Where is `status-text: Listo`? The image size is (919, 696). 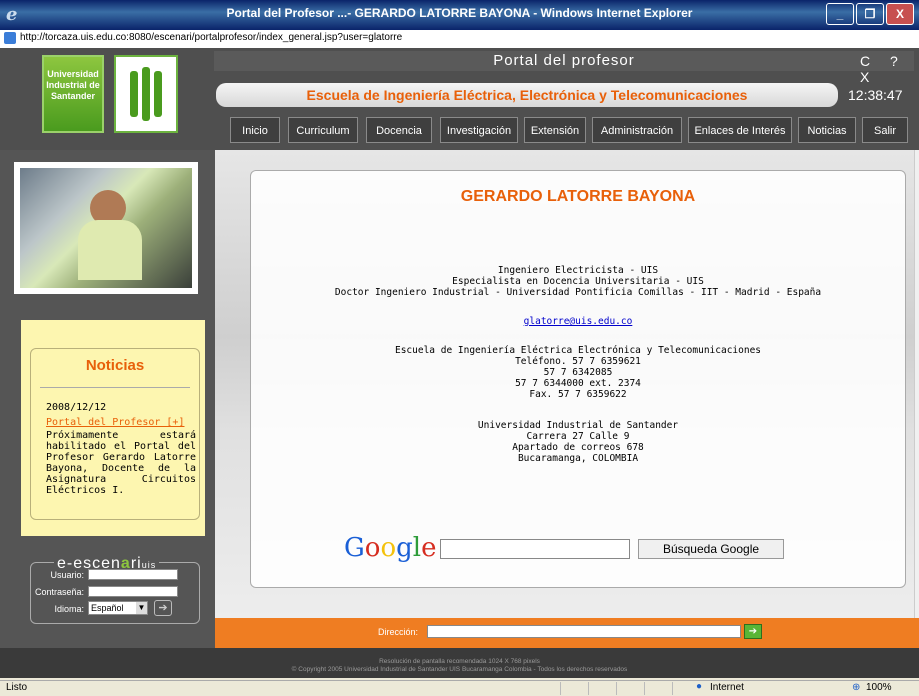 status-text: Listo is located at coordinates (17, 687).